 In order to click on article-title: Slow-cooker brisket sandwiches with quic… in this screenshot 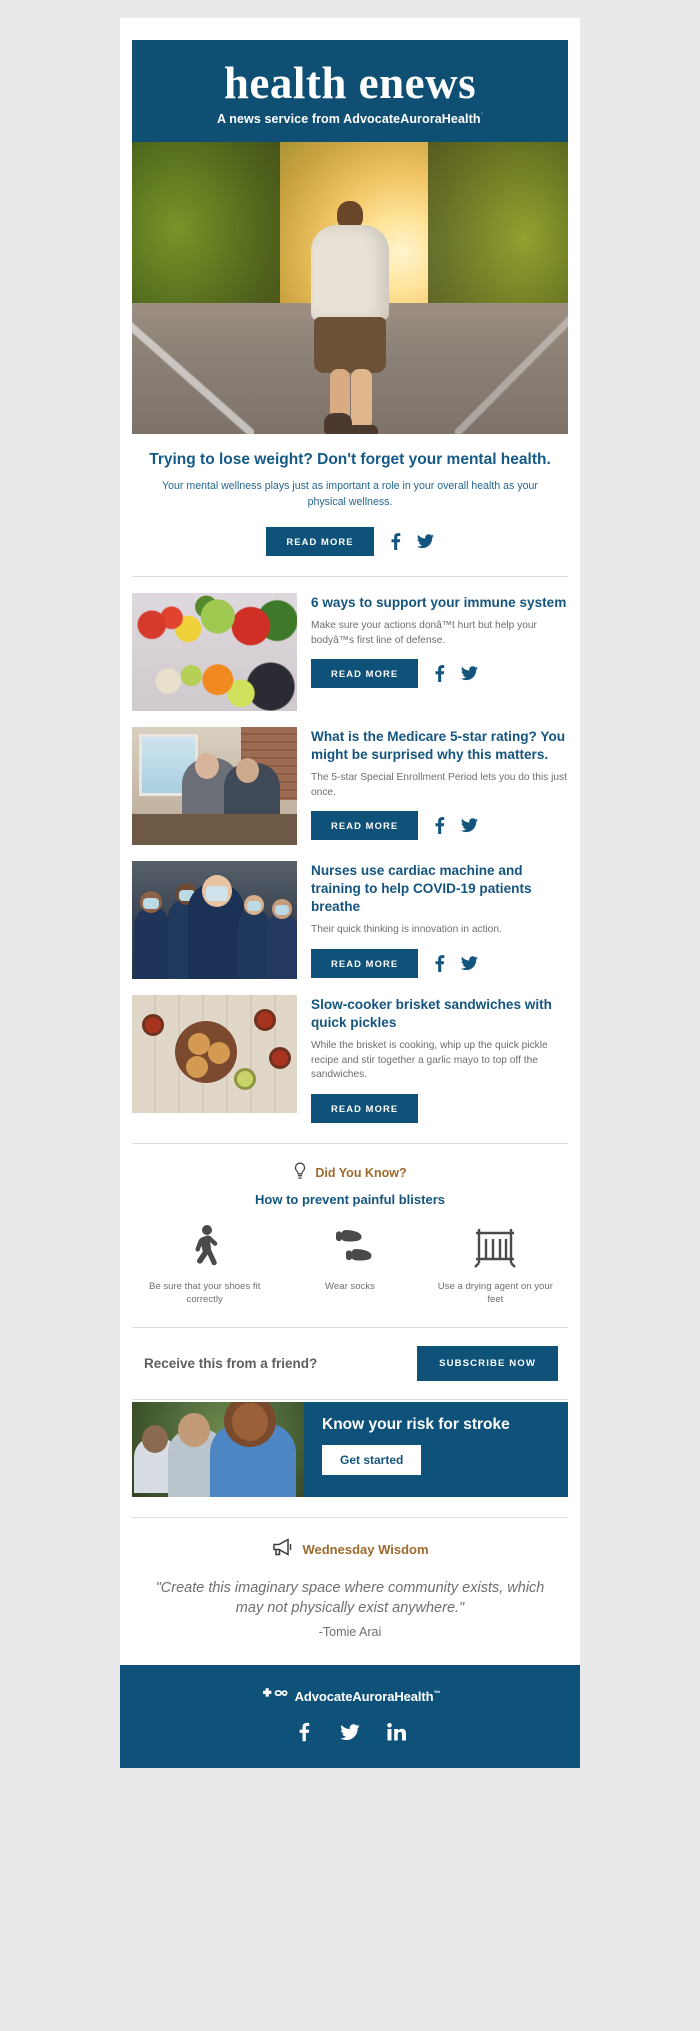, I will do `click(439, 1014)`.